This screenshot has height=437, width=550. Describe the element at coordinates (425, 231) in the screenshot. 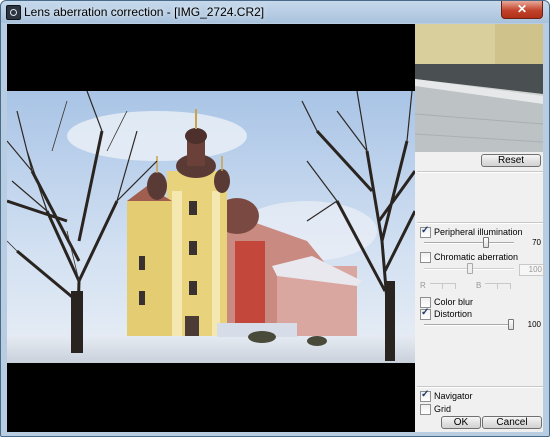

I see `peripheral-illumination-checkbox` at that location.